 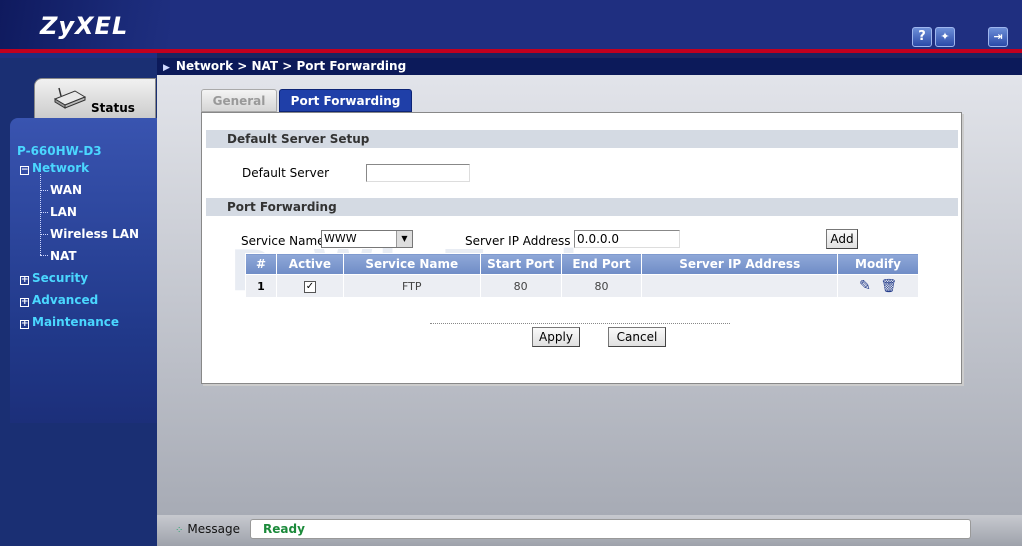 What do you see at coordinates (922, 37) in the screenshot?
I see `help-icon: ?` at bounding box center [922, 37].